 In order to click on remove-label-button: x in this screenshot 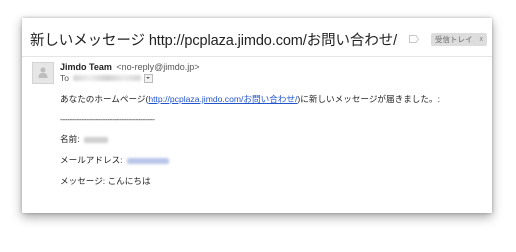, I will do `click(482, 39)`.